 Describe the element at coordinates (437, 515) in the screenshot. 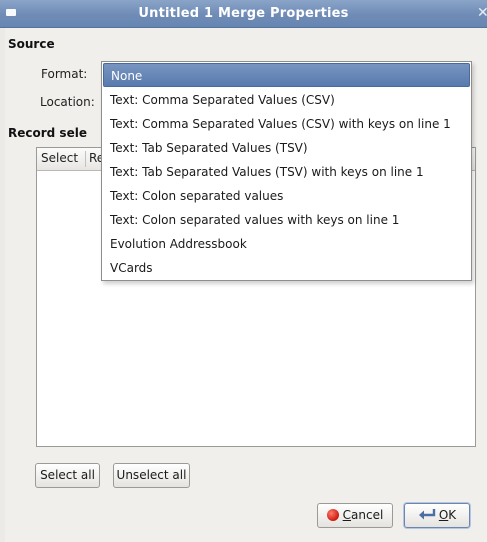

I see `ok-button: OK` at that location.